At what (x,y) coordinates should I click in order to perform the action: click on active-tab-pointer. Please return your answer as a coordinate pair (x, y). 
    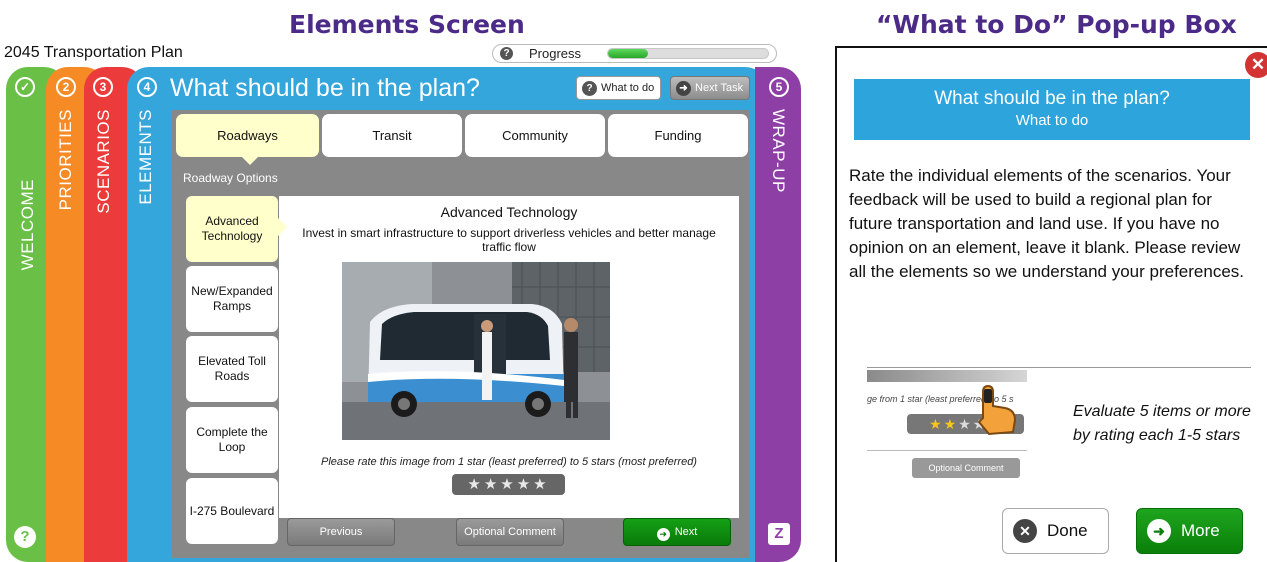
    Looking at the image, I should click on (250, 161).